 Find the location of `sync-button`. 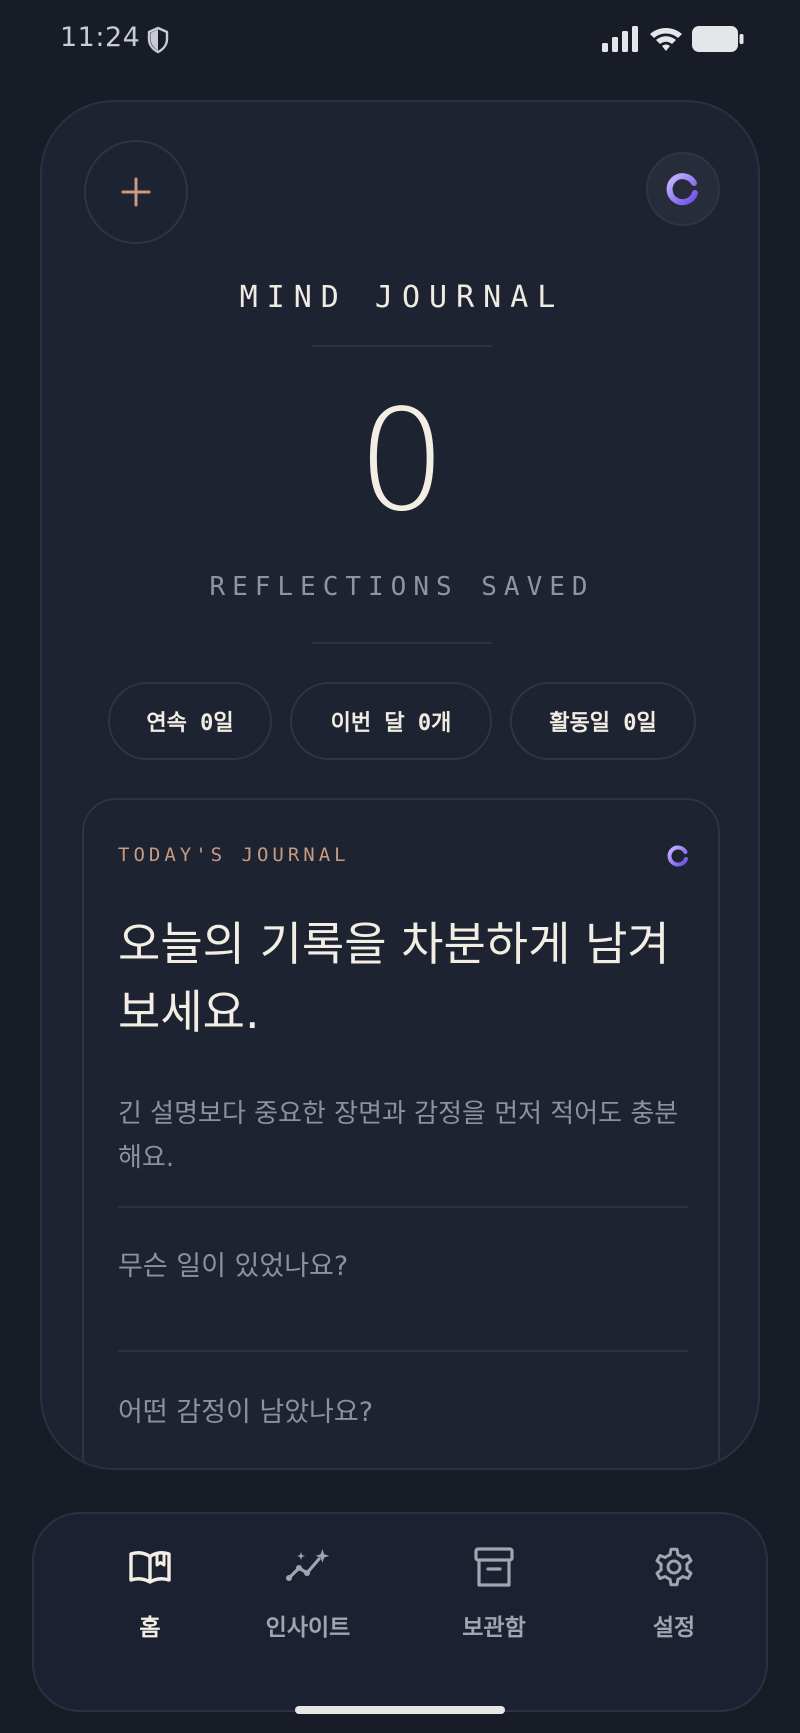

sync-button is located at coordinates (683, 189).